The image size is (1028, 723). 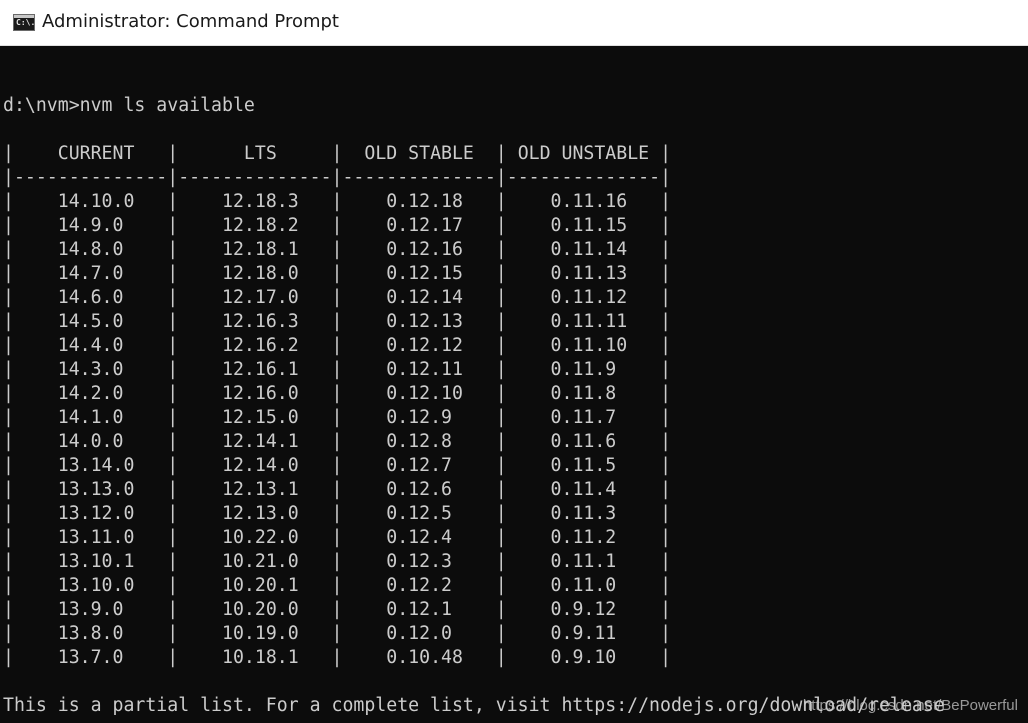 I want to click on table-cell: 0.12.1, so click(x=419, y=609).